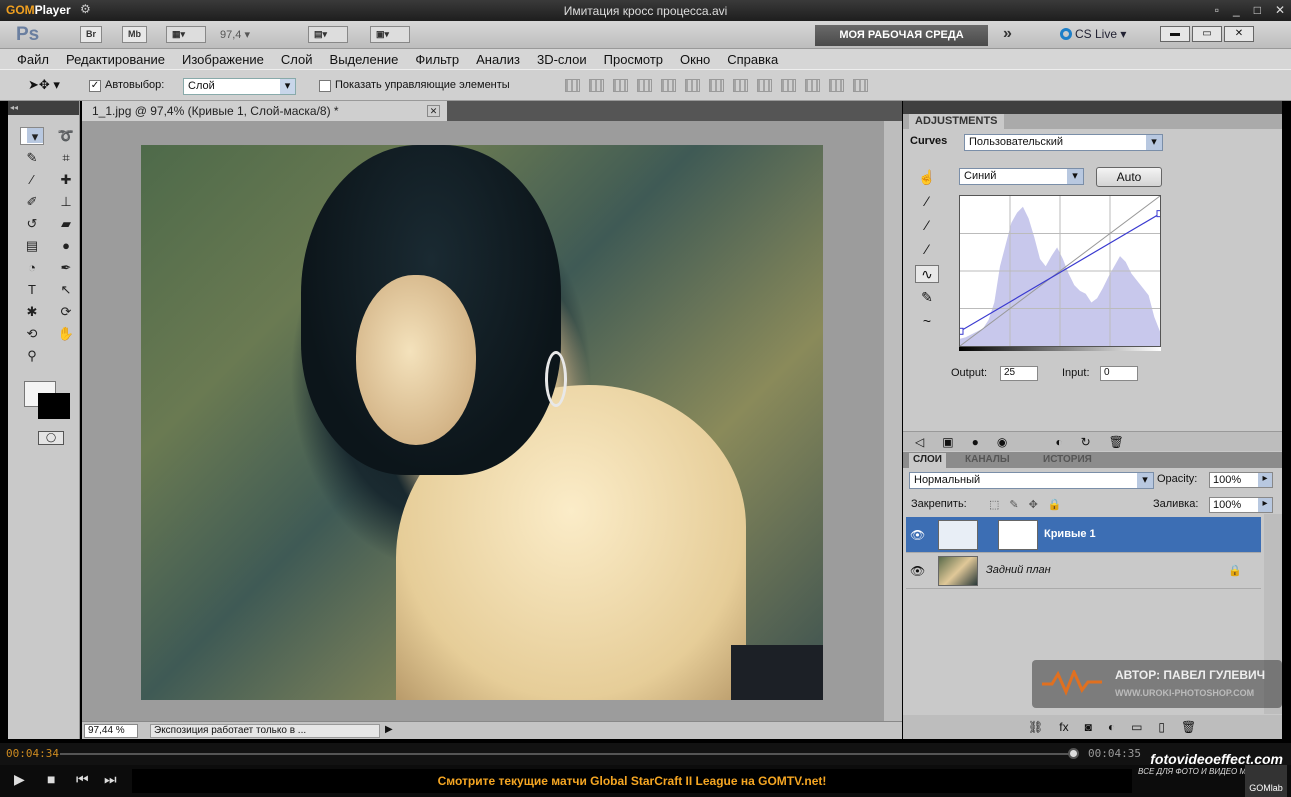 The height and width of the screenshot is (797, 1291). What do you see at coordinates (1021, 176) in the screenshot?
I see `channel-dropdown: Синий` at bounding box center [1021, 176].